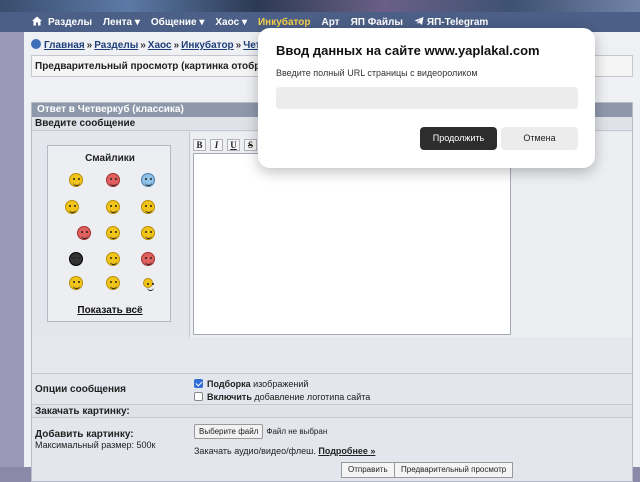 Image resolution: width=640 pixels, height=482 pixels. I want to click on breadcrumb-incubator: Инкубатор, so click(207, 45).